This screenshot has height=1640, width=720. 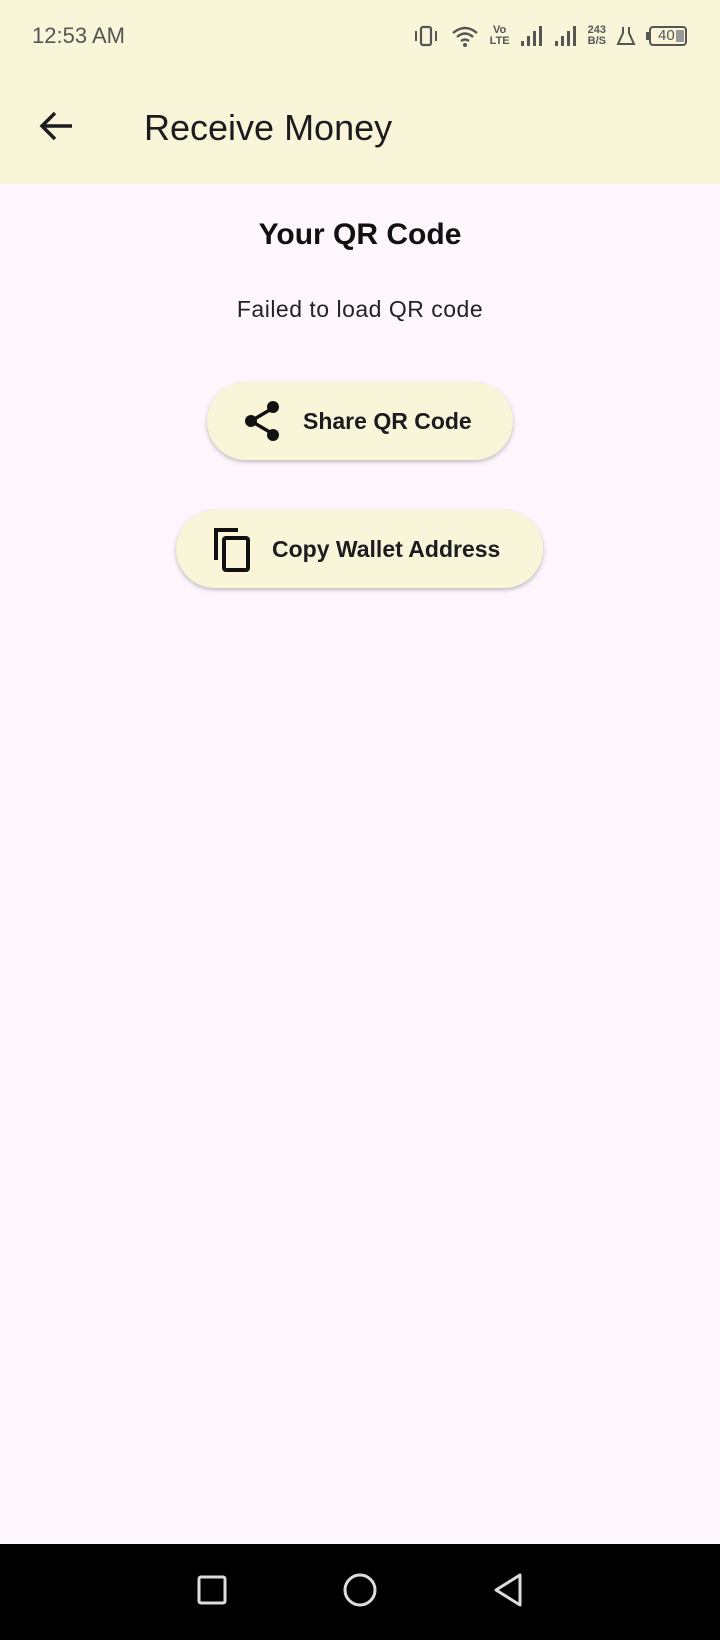 I want to click on circle-icon, so click(x=360, y=1592).